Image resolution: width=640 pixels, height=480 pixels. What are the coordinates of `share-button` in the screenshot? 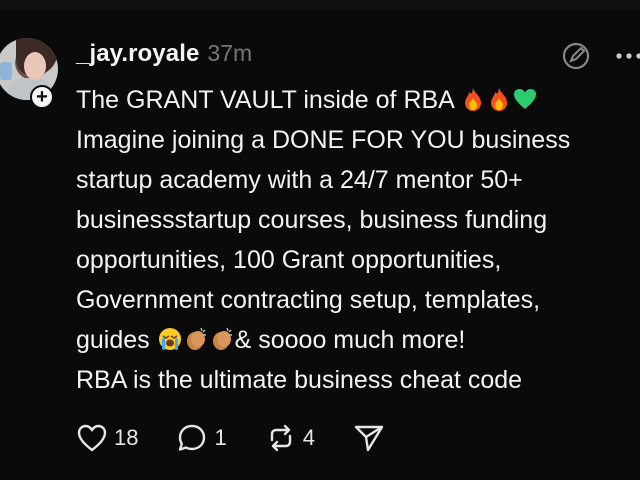 It's located at (369, 438).